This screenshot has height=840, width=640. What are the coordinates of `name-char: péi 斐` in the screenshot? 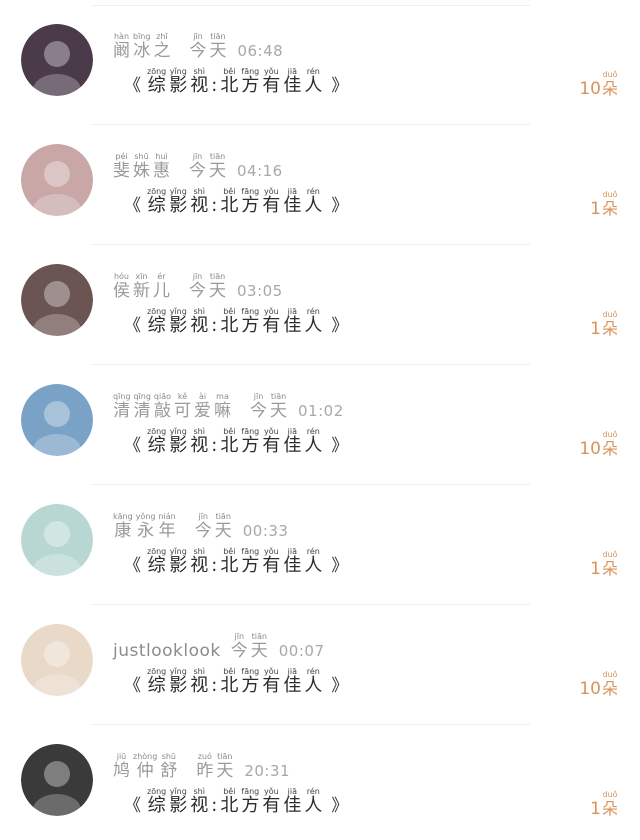 It's located at (121, 166).